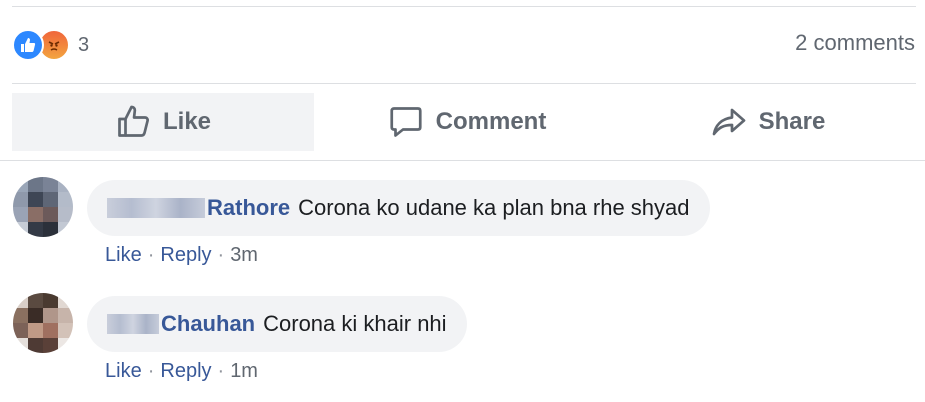 This screenshot has width=925, height=402. Describe the element at coordinates (406, 122) in the screenshot. I see `comment-icon` at that location.